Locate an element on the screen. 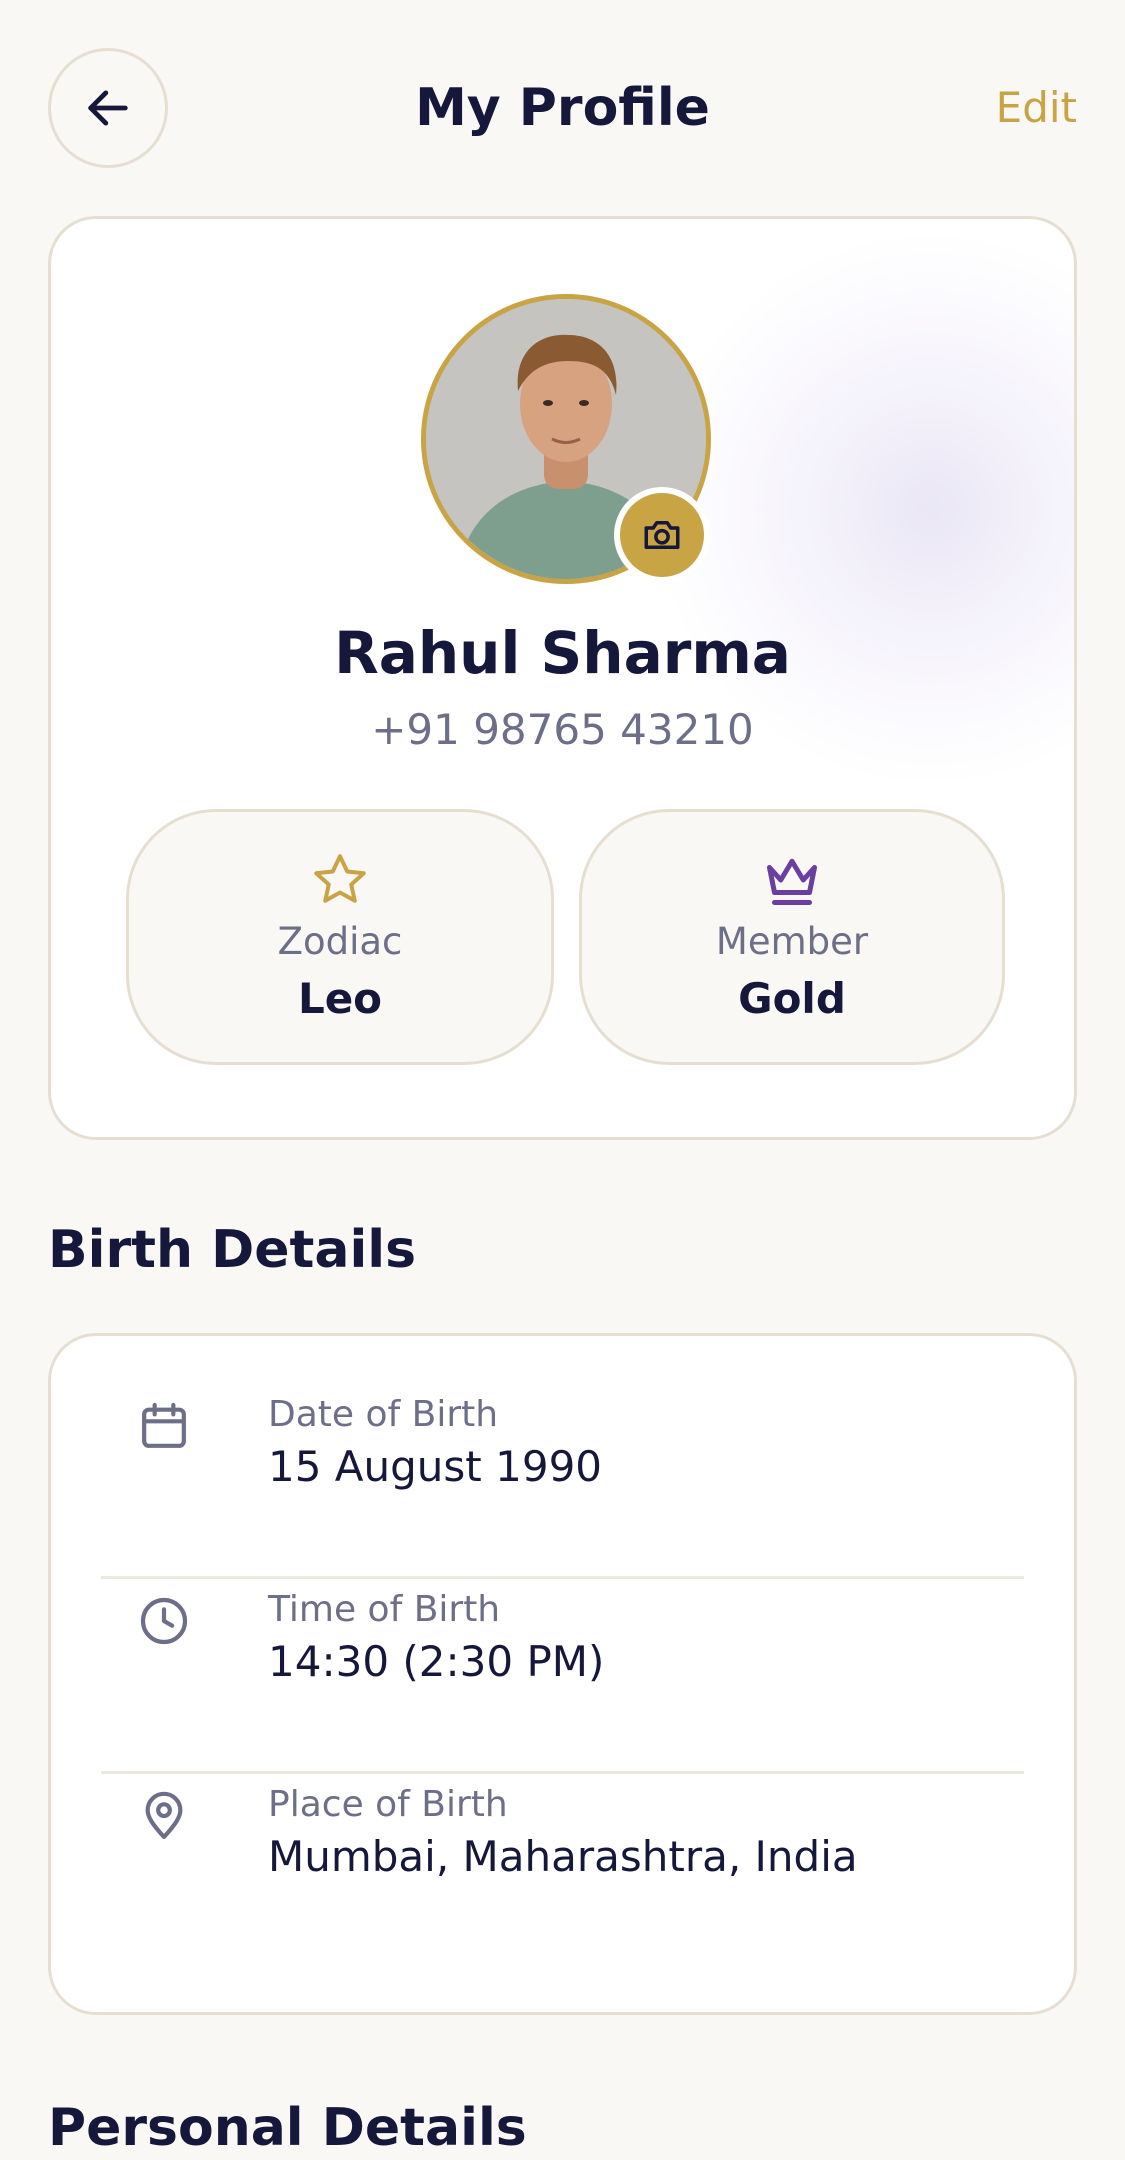 The image size is (1125, 2160). camera-icon is located at coordinates (662, 535).